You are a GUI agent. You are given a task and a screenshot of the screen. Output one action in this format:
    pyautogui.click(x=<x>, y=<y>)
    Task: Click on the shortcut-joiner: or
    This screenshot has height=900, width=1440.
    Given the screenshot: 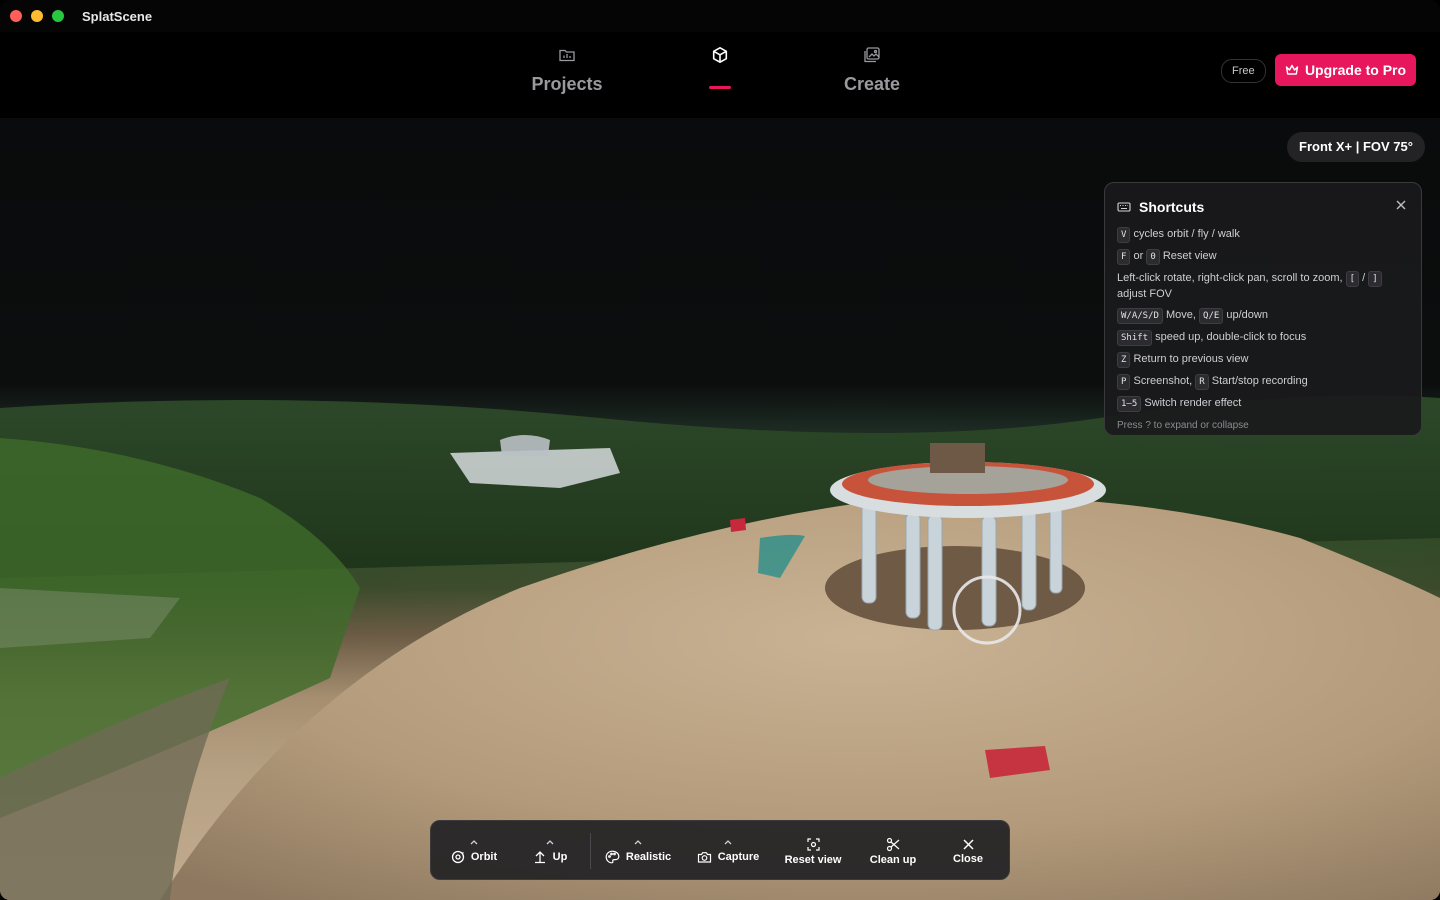 What is the action you would take?
    pyautogui.click(x=1138, y=256)
    